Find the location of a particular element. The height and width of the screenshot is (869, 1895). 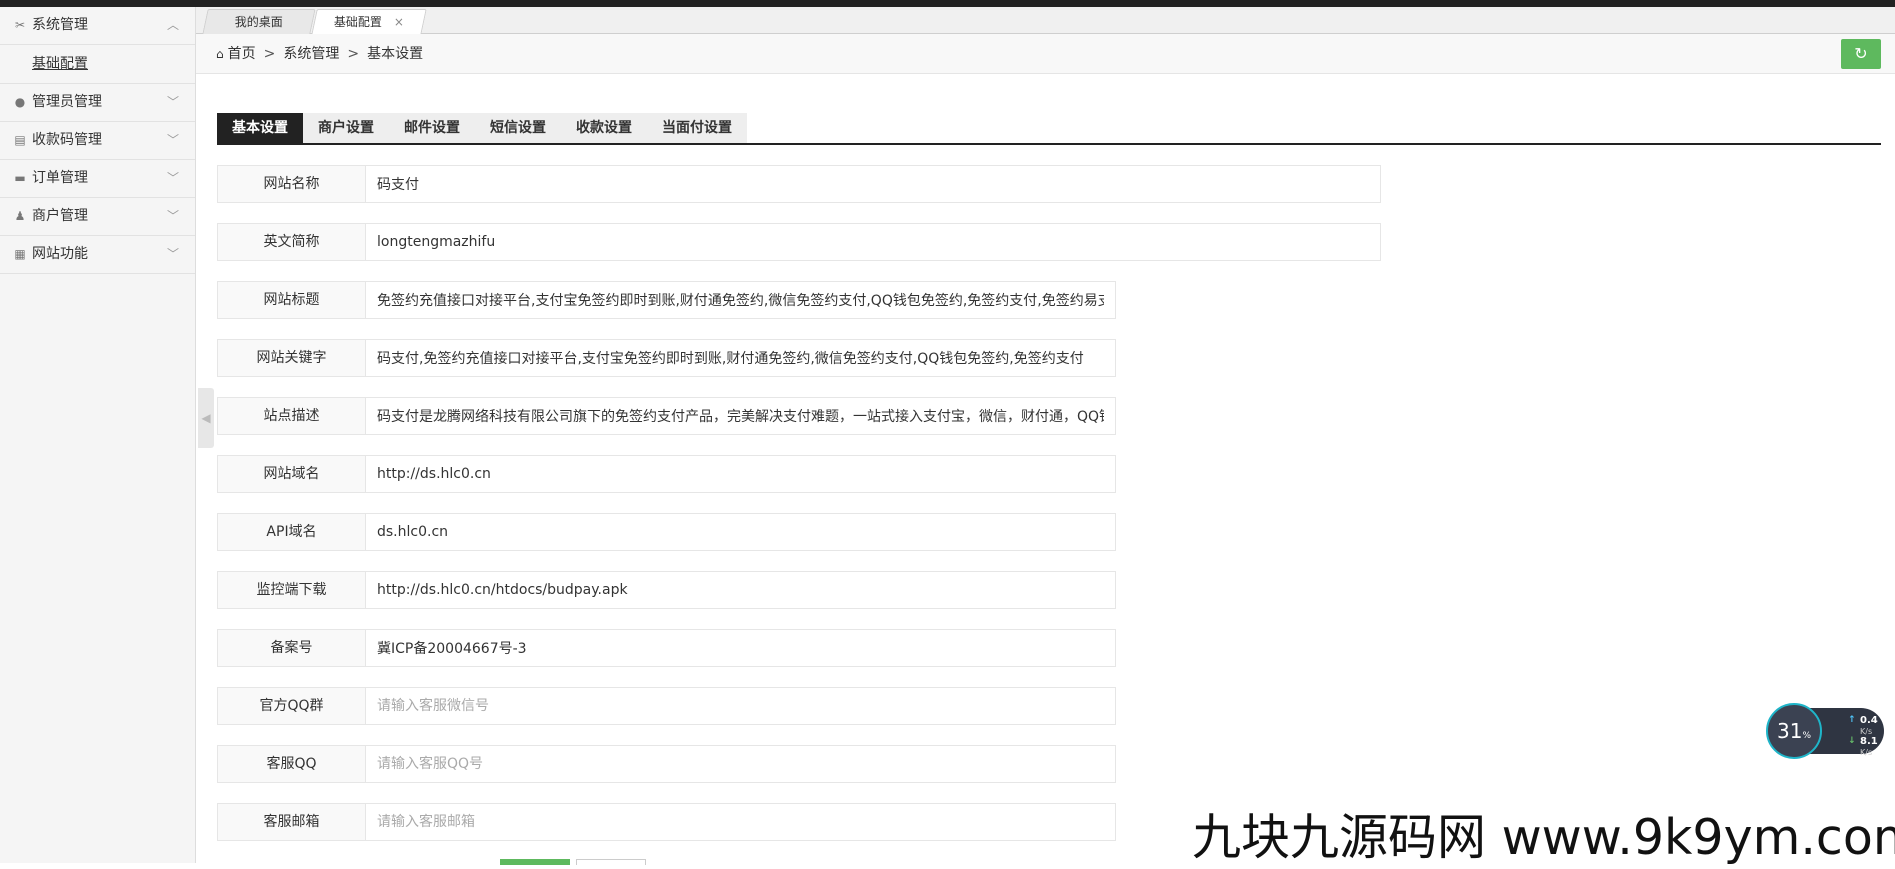

sidebar-subitem-link: 基础配置 is located at coordinates (60, 64).